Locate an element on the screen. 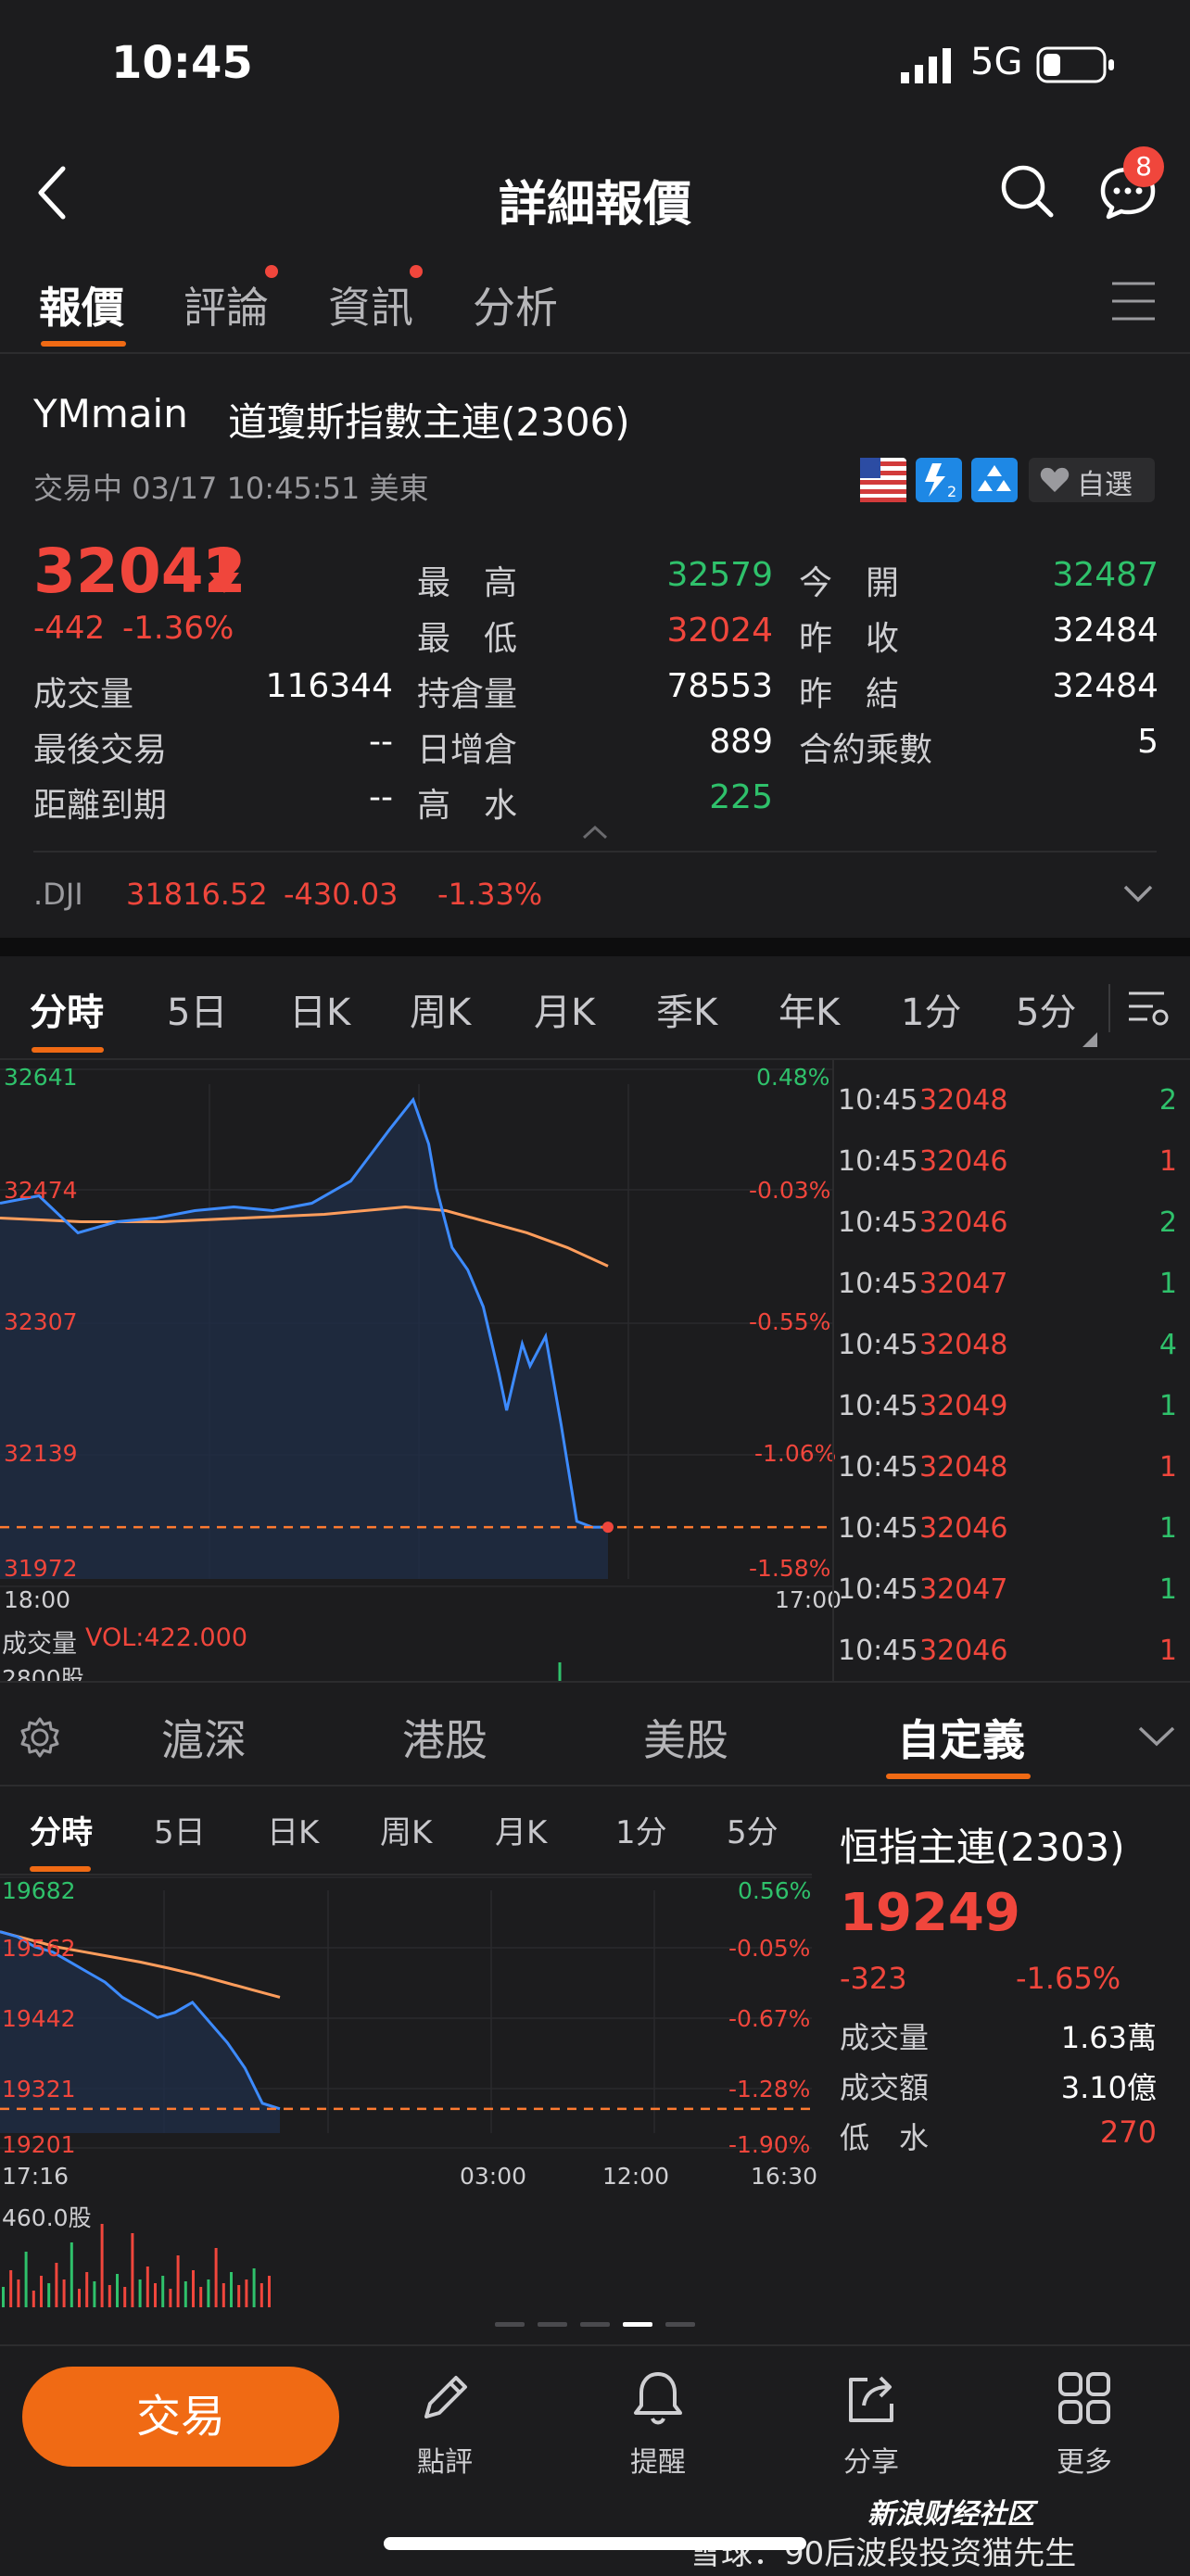 The height and width of the screenshot is (2576, 1190). chart-tab-1min: 1分 is located at coordinates (931, 1009).